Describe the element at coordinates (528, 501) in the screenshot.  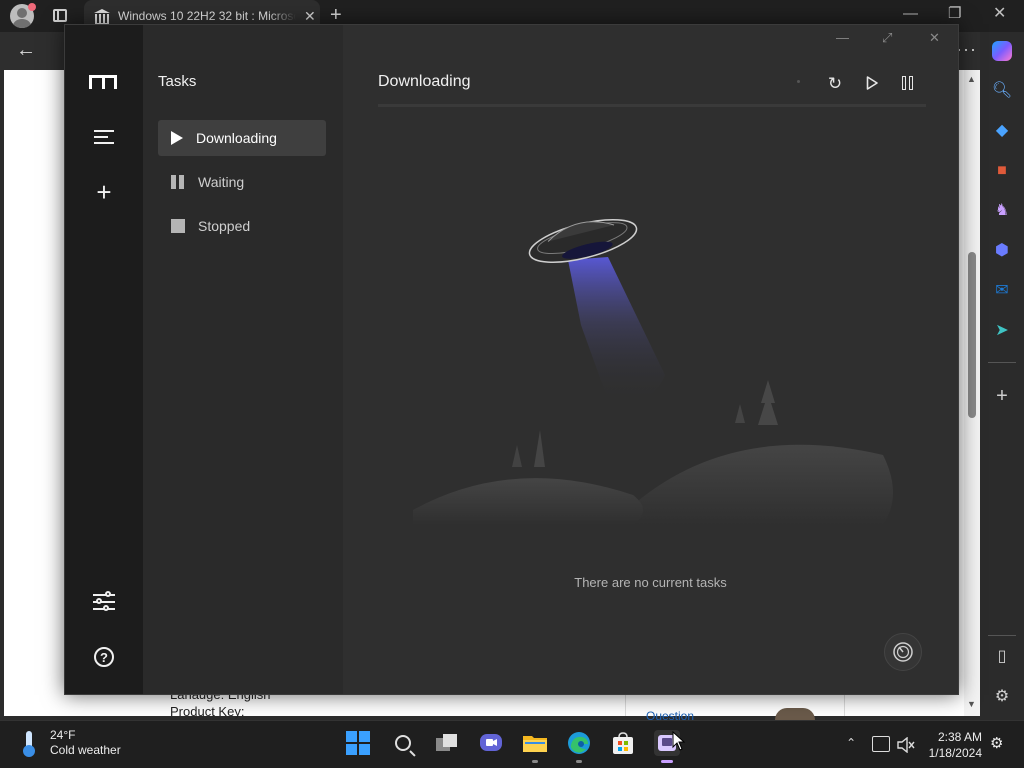
I see `hill-left` at that location.